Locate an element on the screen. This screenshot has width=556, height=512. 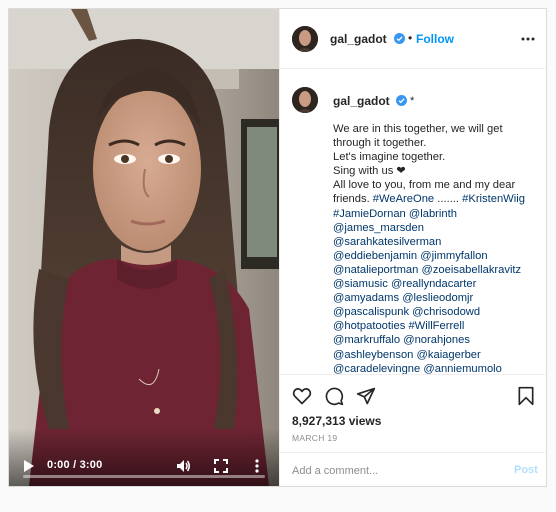
mention-link: @natalieportman is located at coordinates (375, 270).